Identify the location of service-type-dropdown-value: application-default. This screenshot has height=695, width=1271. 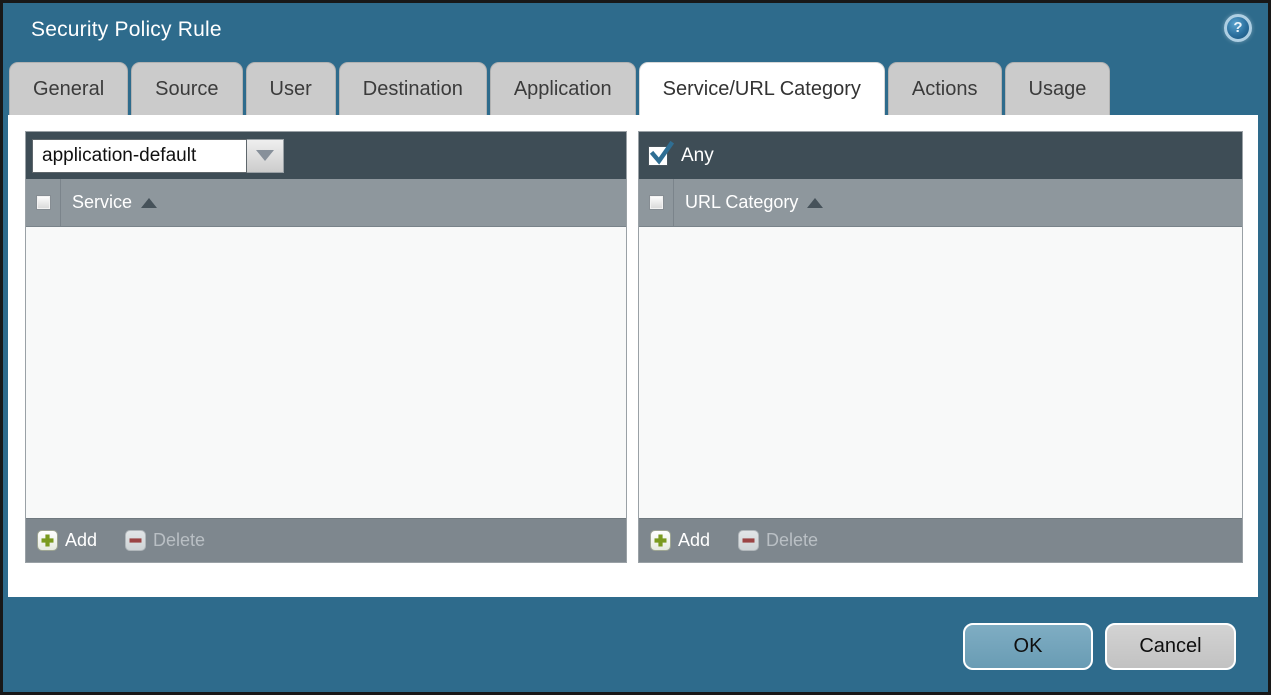
(139, 155).